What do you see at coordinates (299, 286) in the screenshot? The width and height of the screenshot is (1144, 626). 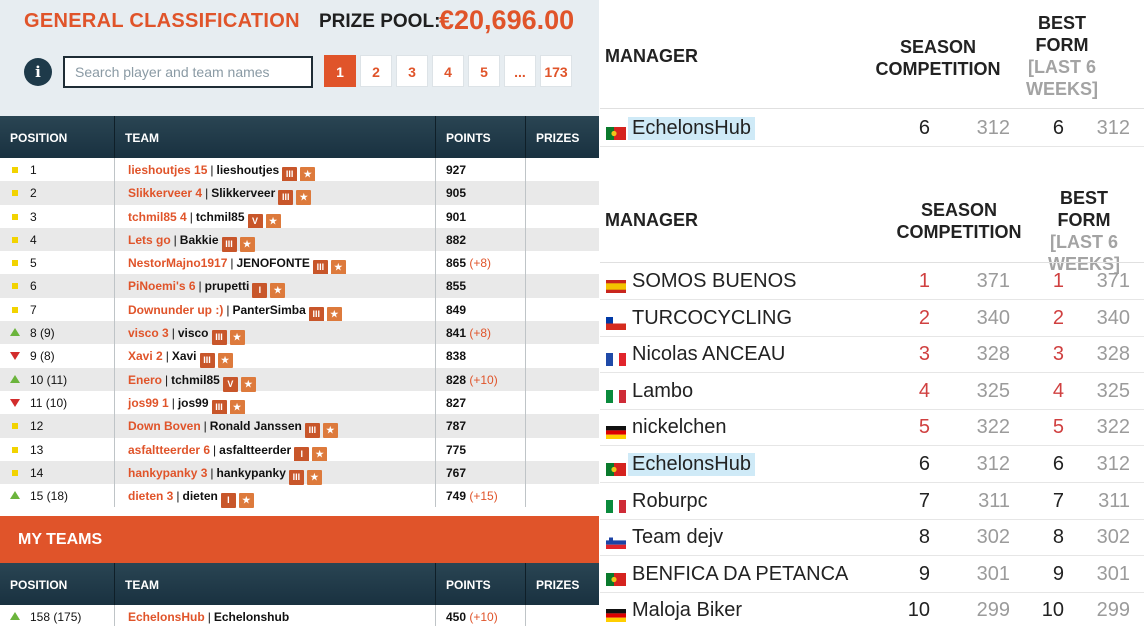 I see `table-row: 6 PiNoemi's 6 | prupetti I ★ 855` at bounding box center [299, 286].